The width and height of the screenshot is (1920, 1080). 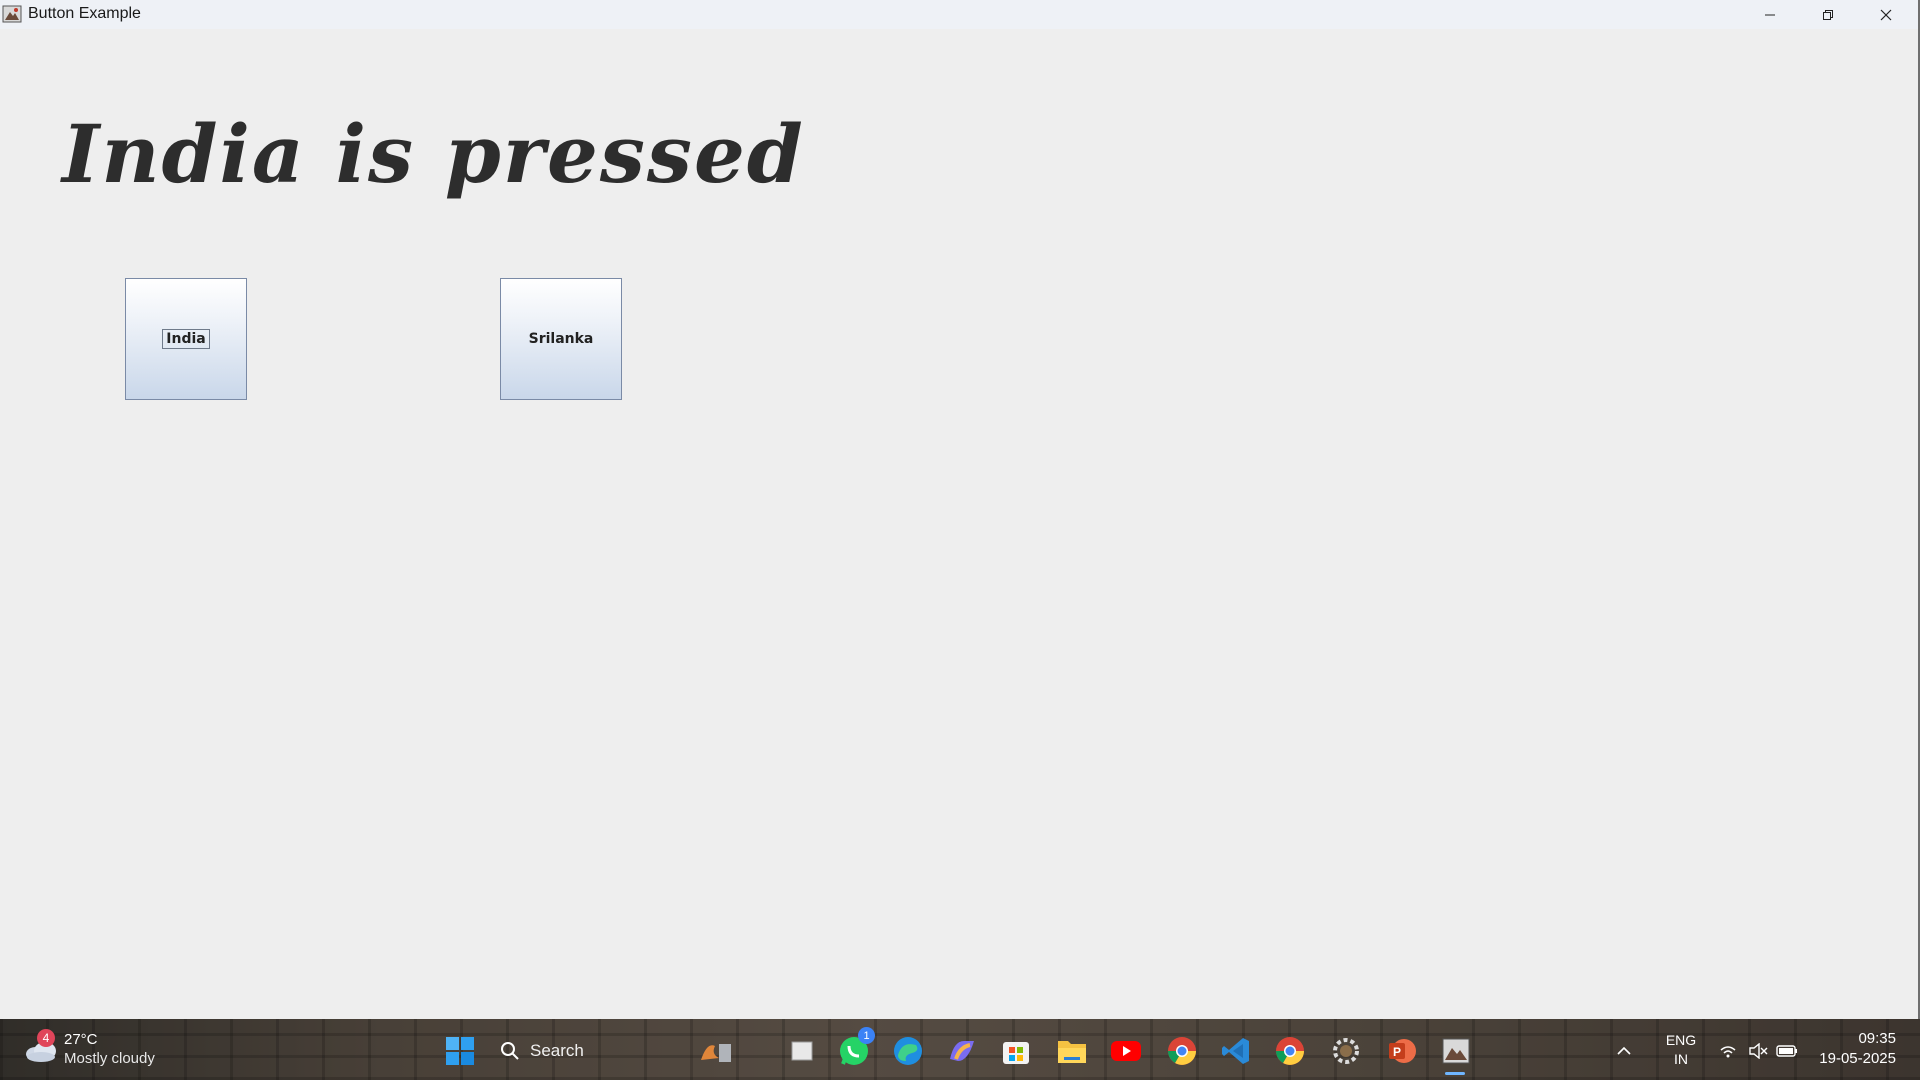 I want to click on youtube-icon, so click(x=1126, y=1051).